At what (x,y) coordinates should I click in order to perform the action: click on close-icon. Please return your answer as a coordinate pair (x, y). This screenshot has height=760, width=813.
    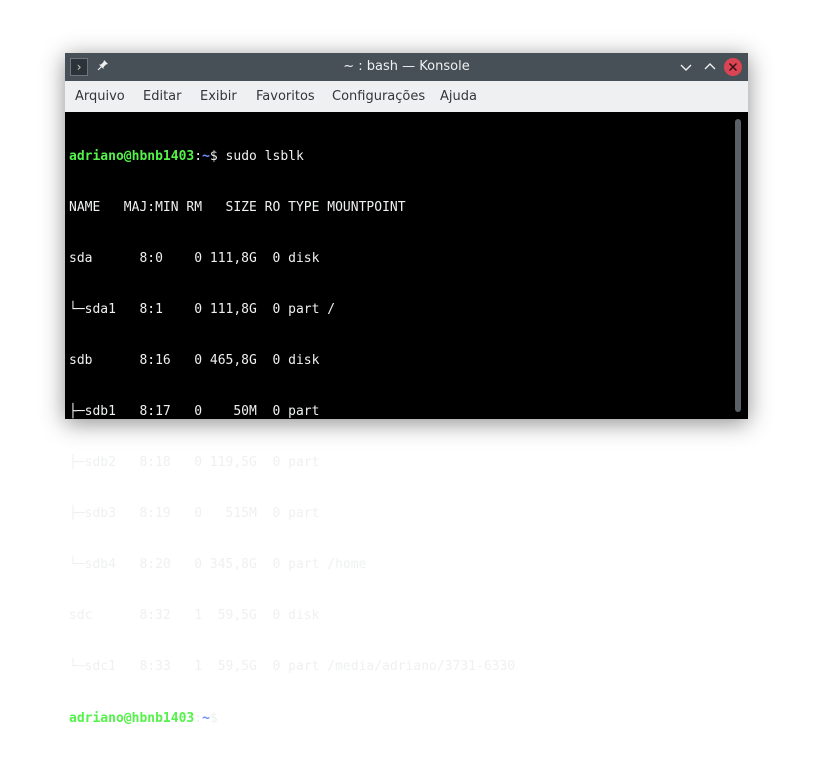
    Looking at the image, I should click on (733, 67).